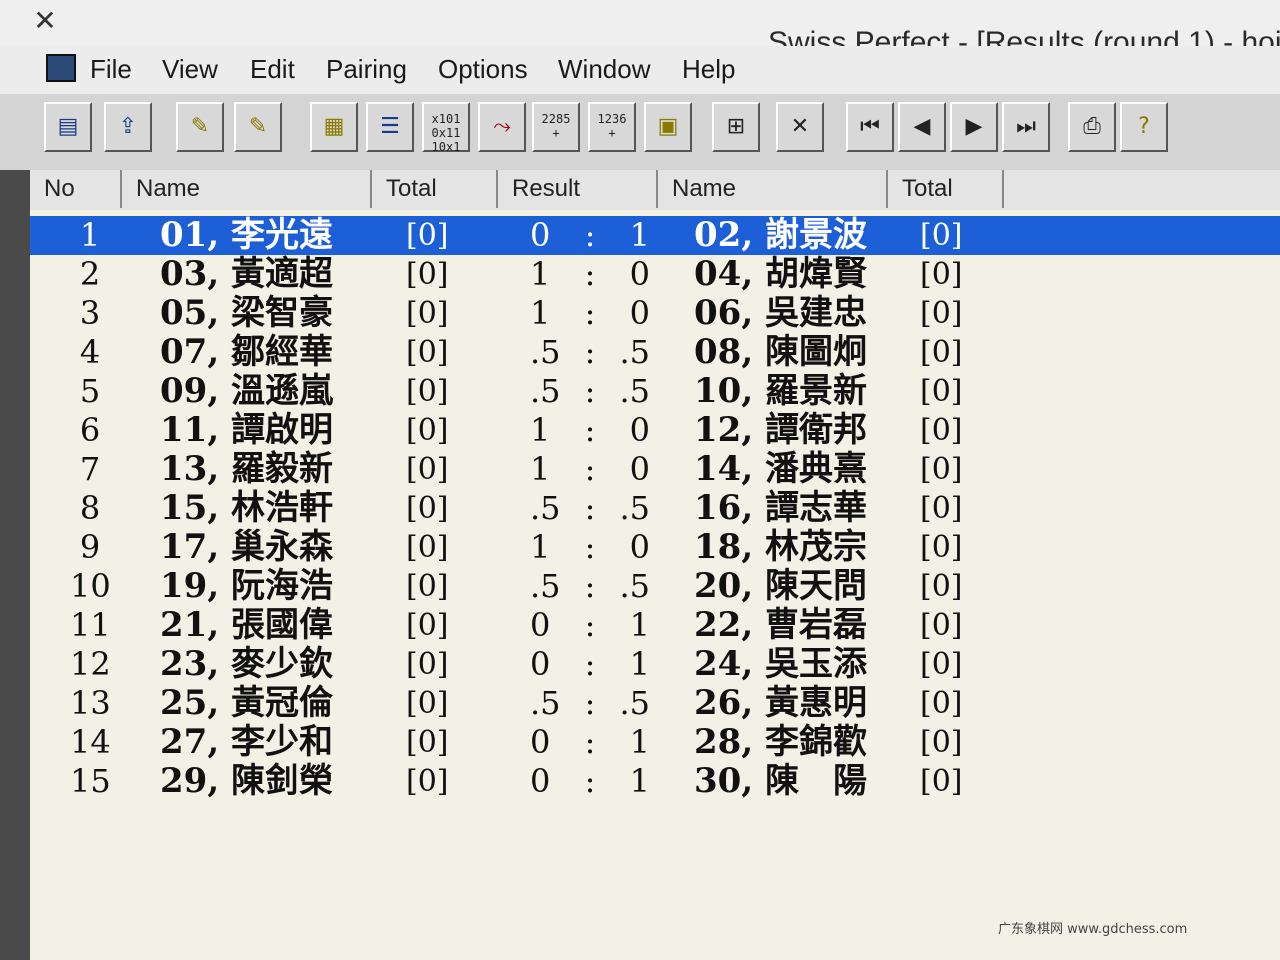 This screenshot has width=1280, height=960. Describe the element at coordinates (780, 586) in the screenshot. I see `black-player: 20, 陳天問` at that location.